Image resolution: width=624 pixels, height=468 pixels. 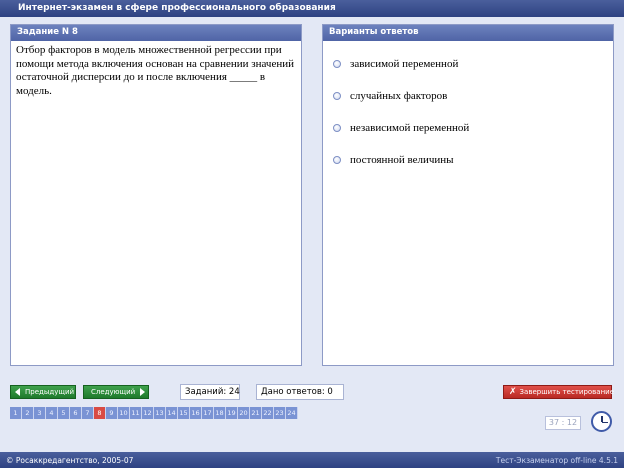 I want to click on next-label: Следующий, so click(x=113, y=392).